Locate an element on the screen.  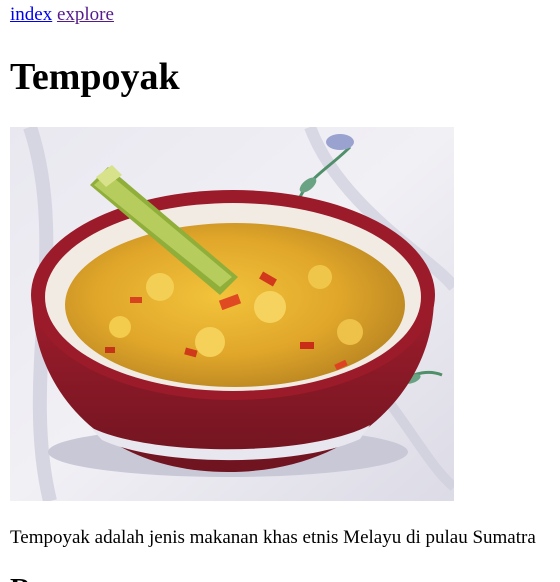
section-heading: Resep is located at coordinates (47, 577).